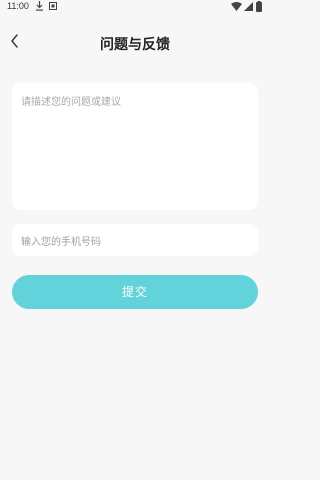 Image resolution: width=320 pixels, height=480 pixels. I want to click on phone-placeholder: 输入您的手机号码, so click(61, 242).